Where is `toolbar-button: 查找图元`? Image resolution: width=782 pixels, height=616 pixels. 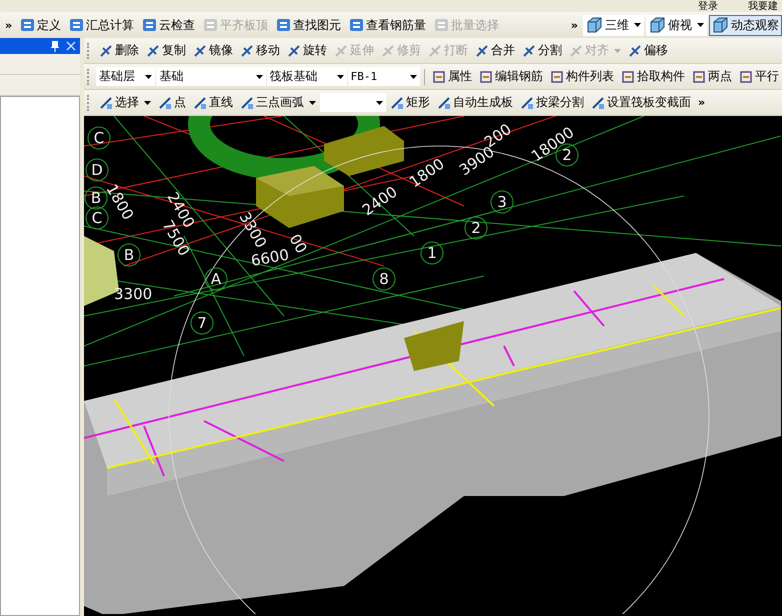
toolbar-button: 查找图元 is located at coordinates (308, 25).